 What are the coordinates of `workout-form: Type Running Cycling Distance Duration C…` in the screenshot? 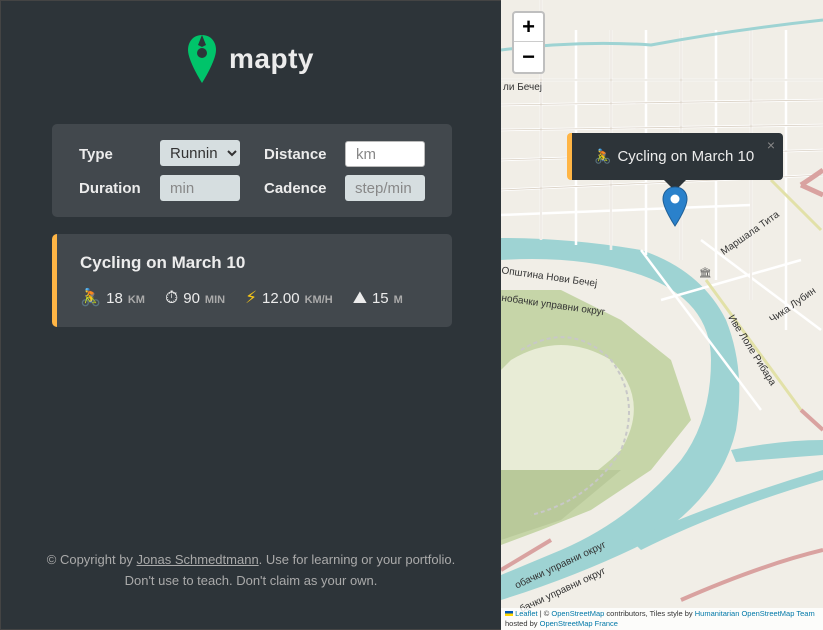 It's located at (252, 170).